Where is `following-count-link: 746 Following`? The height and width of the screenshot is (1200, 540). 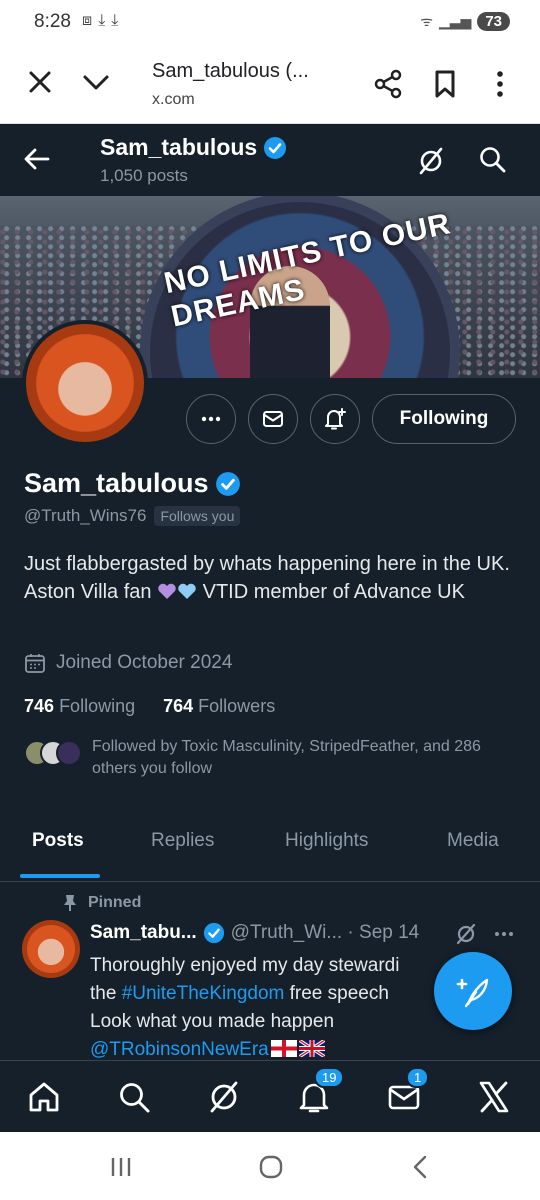
following-count-link: 746 Following is located at coordinates (79, 706).